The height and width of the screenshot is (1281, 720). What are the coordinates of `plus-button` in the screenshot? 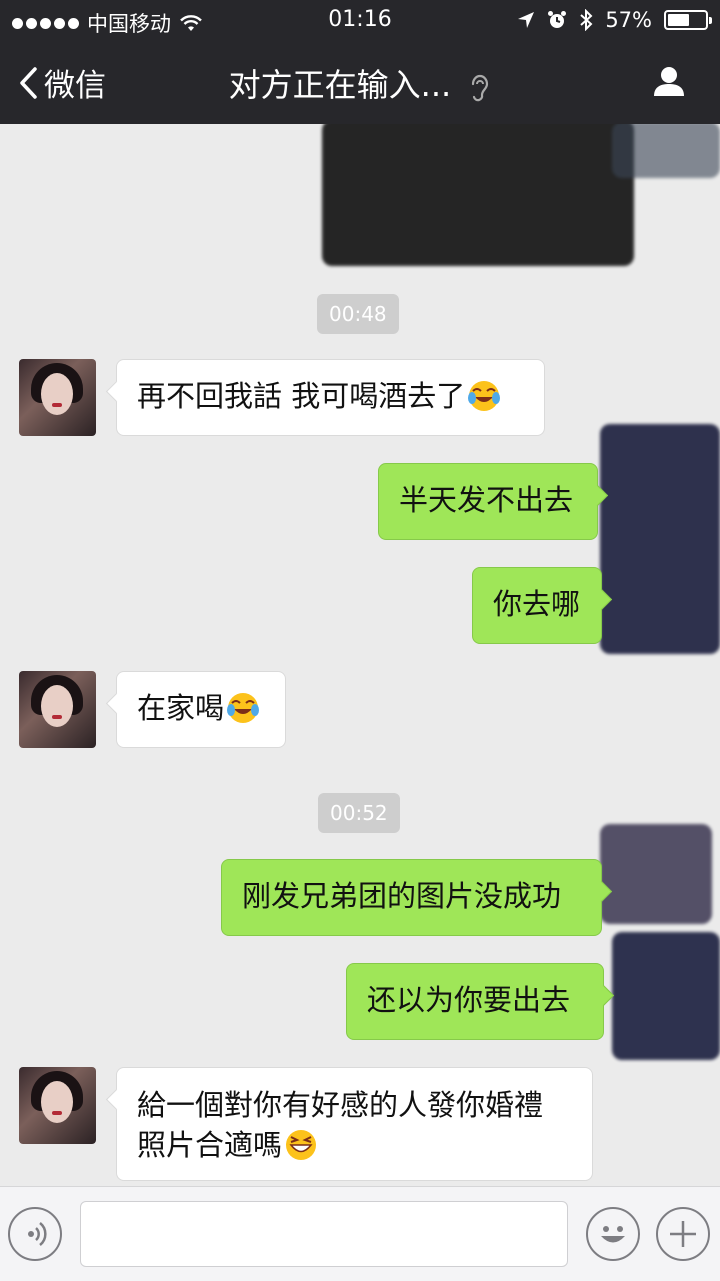 It's located at (683, 1234).